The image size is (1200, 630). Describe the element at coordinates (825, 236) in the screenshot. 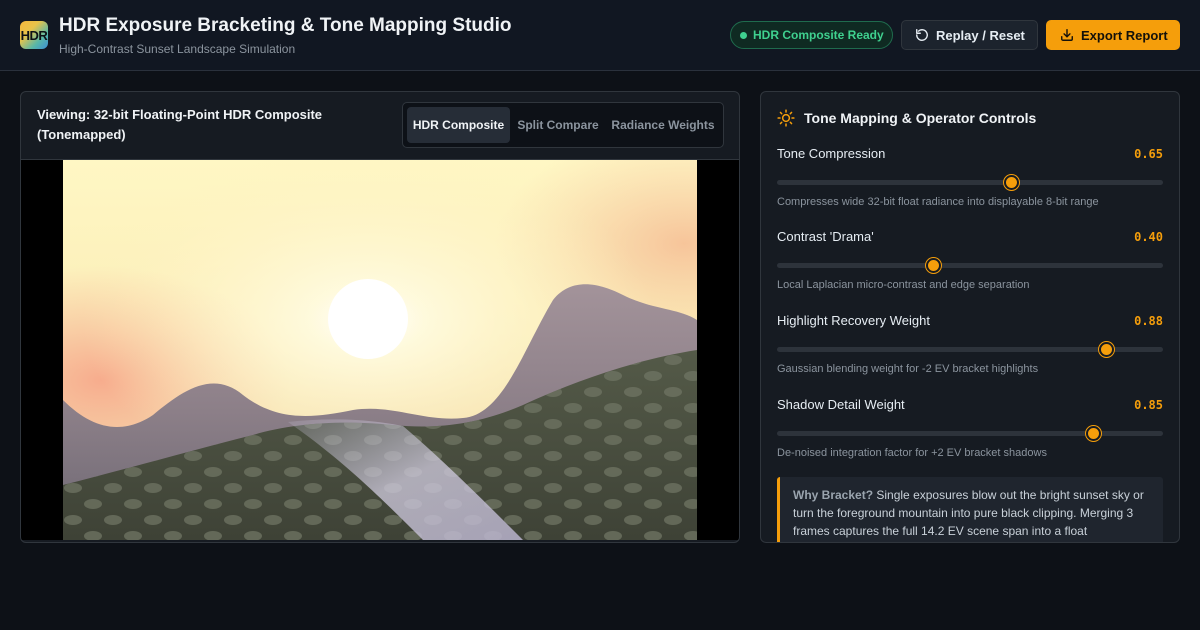

I see `contrast-drama-label: Contrast 'Drama'` at that location.